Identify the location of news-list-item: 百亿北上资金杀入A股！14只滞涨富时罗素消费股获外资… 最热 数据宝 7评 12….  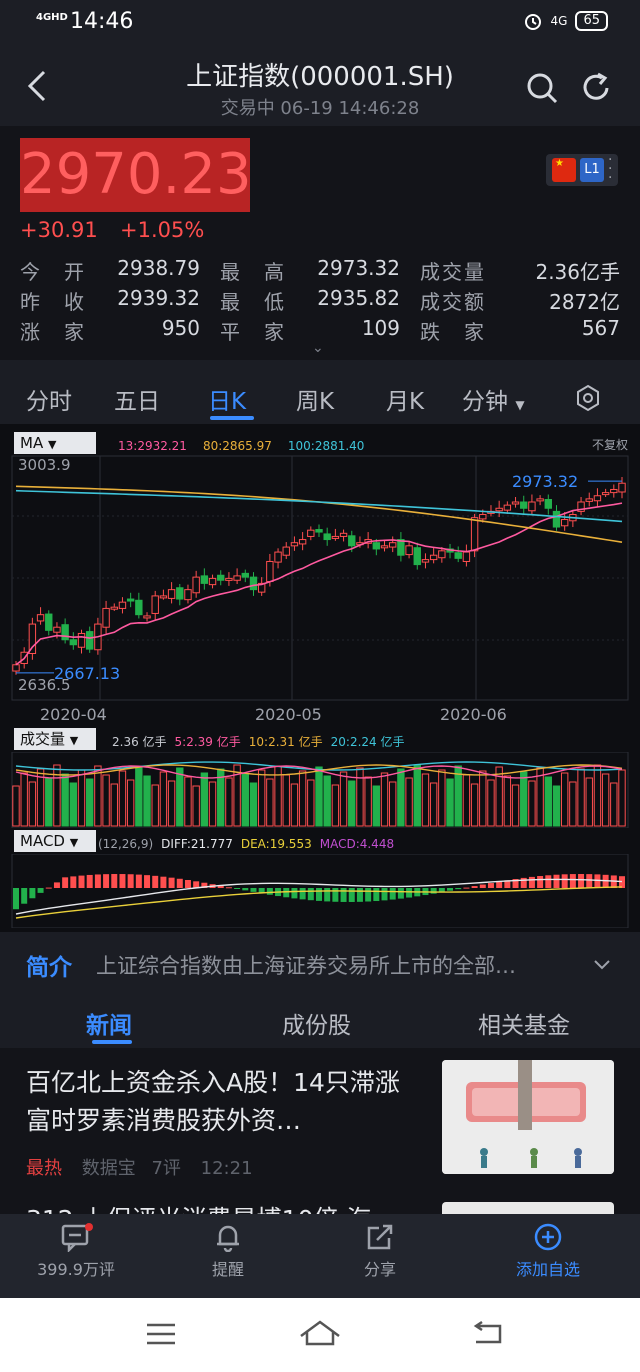
(320, 1131).